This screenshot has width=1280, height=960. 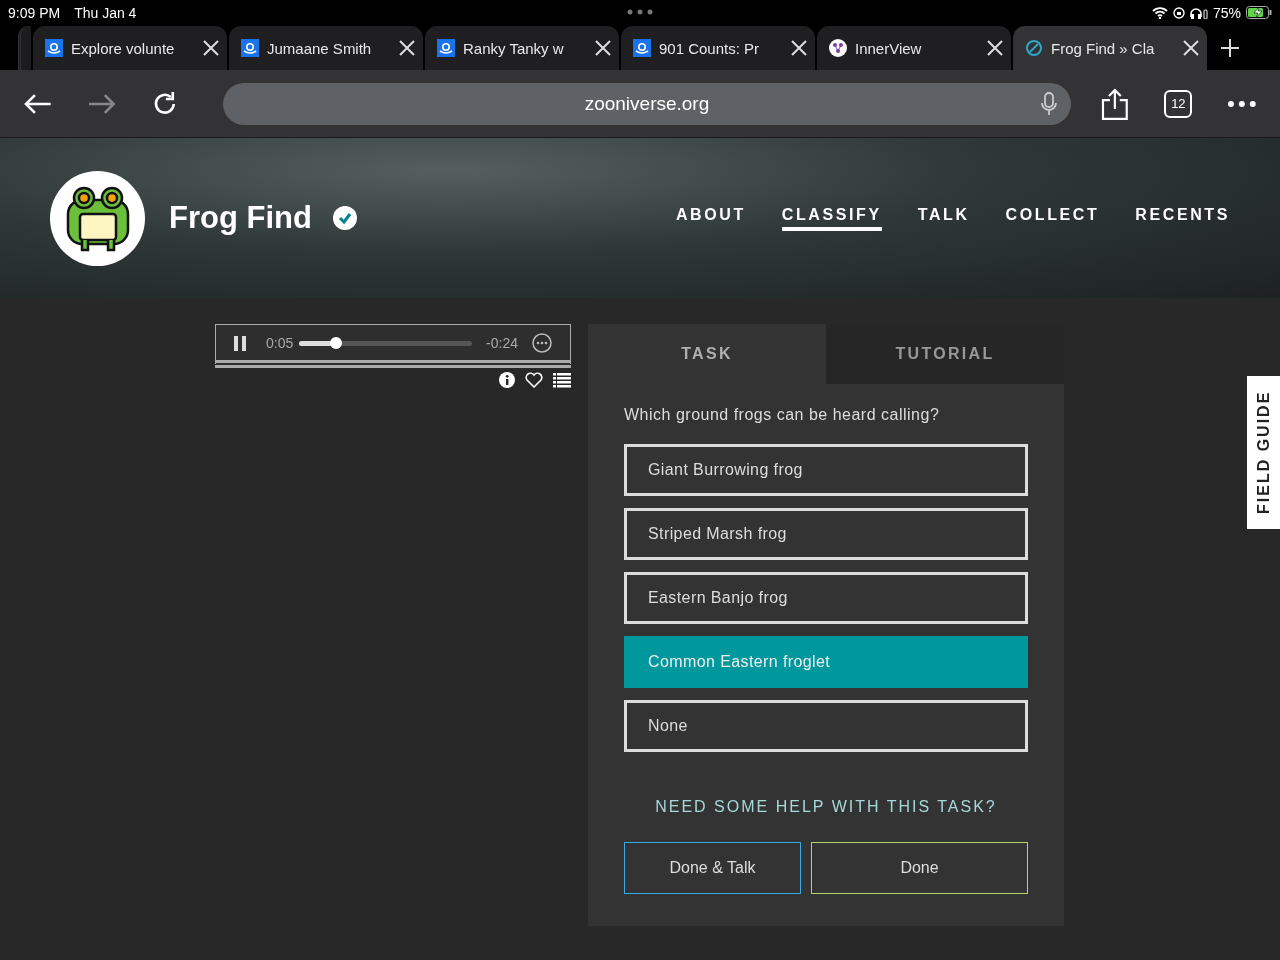 I want to click on headphones-icon, so click(x=1198, y=12).